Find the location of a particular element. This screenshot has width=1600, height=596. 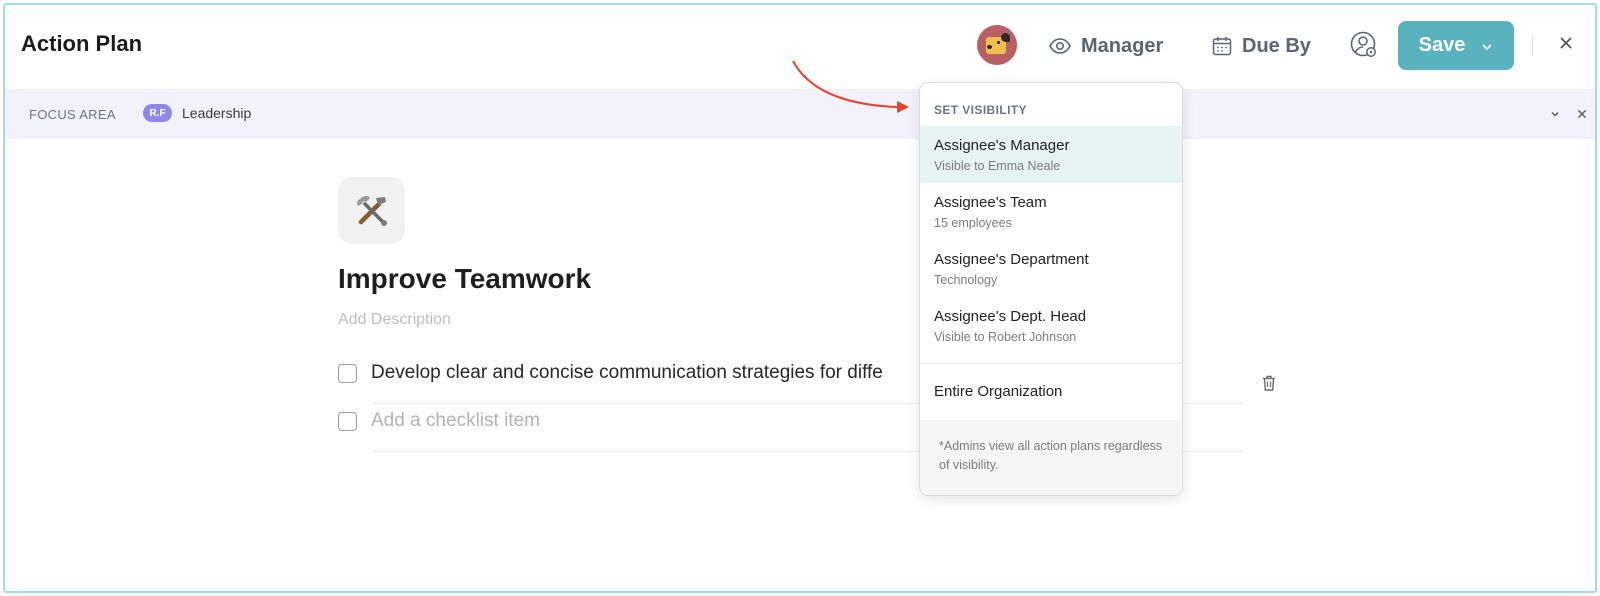

user-settings-icon is located at coordinates (1364, 45).